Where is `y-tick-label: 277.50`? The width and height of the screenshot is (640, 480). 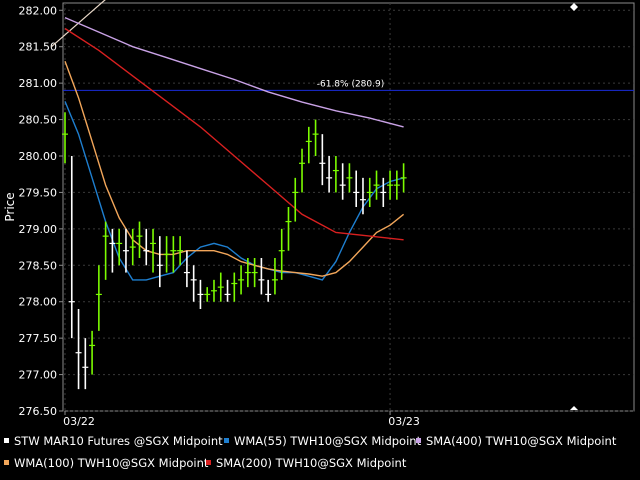
y-tick-label: 277.50 is located at coordinates (38, 338).